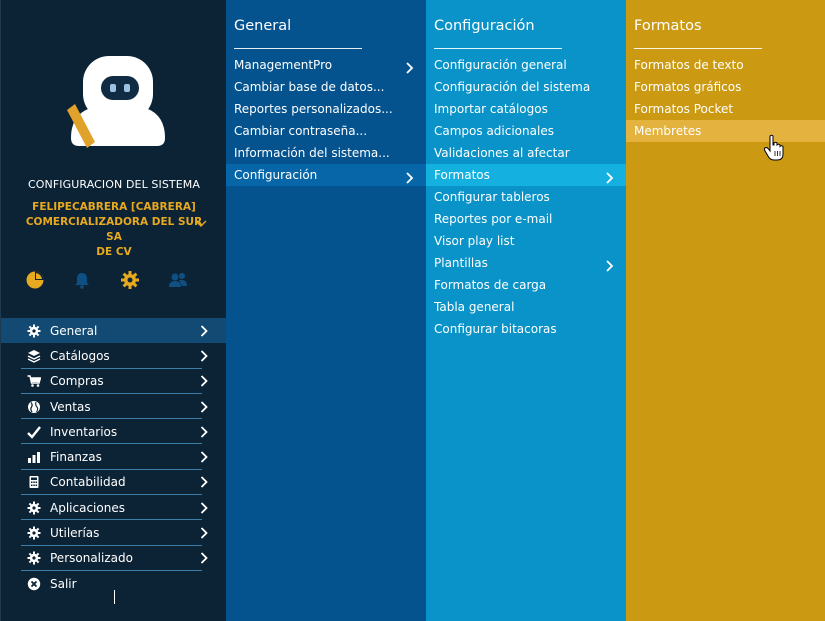 The width and height of the screenshot is (825, 621). Describe the element at coordinates (526, 175) in the screenshot. I see `menu-item-formatos: Formatos` at that location.